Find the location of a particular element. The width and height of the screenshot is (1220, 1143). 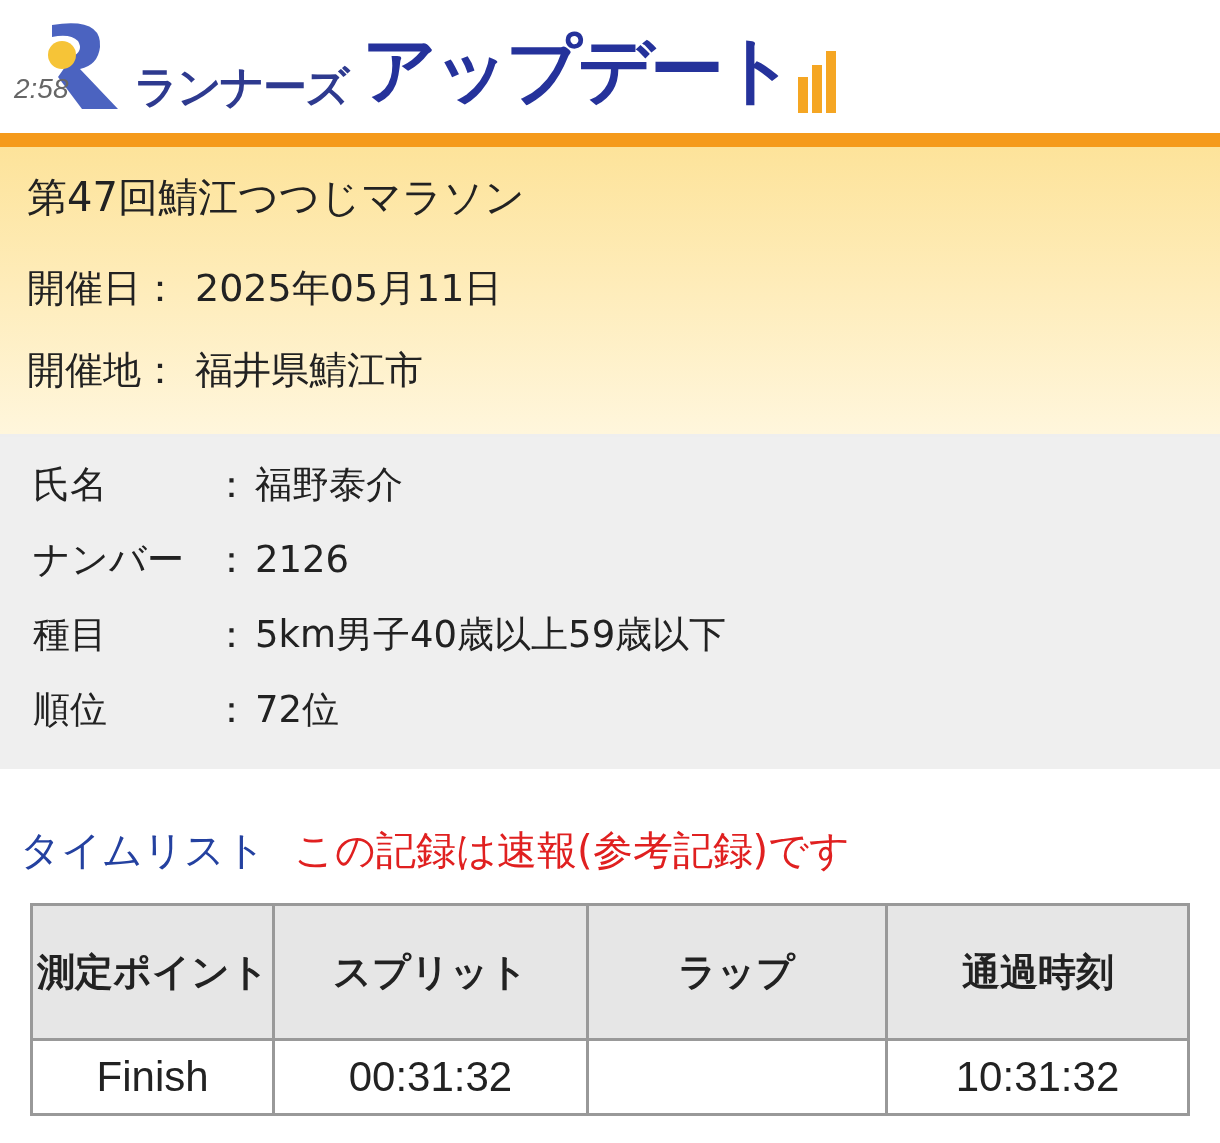

logo-title: アップデート is located at coordinates (577, 69).